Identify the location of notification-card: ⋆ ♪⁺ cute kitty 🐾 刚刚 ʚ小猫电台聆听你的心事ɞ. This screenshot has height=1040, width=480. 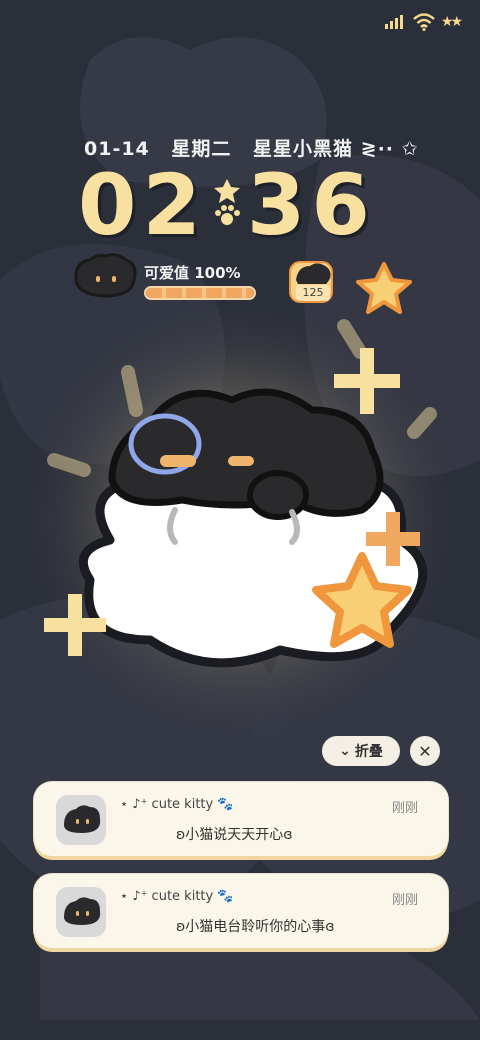
(241, 911).